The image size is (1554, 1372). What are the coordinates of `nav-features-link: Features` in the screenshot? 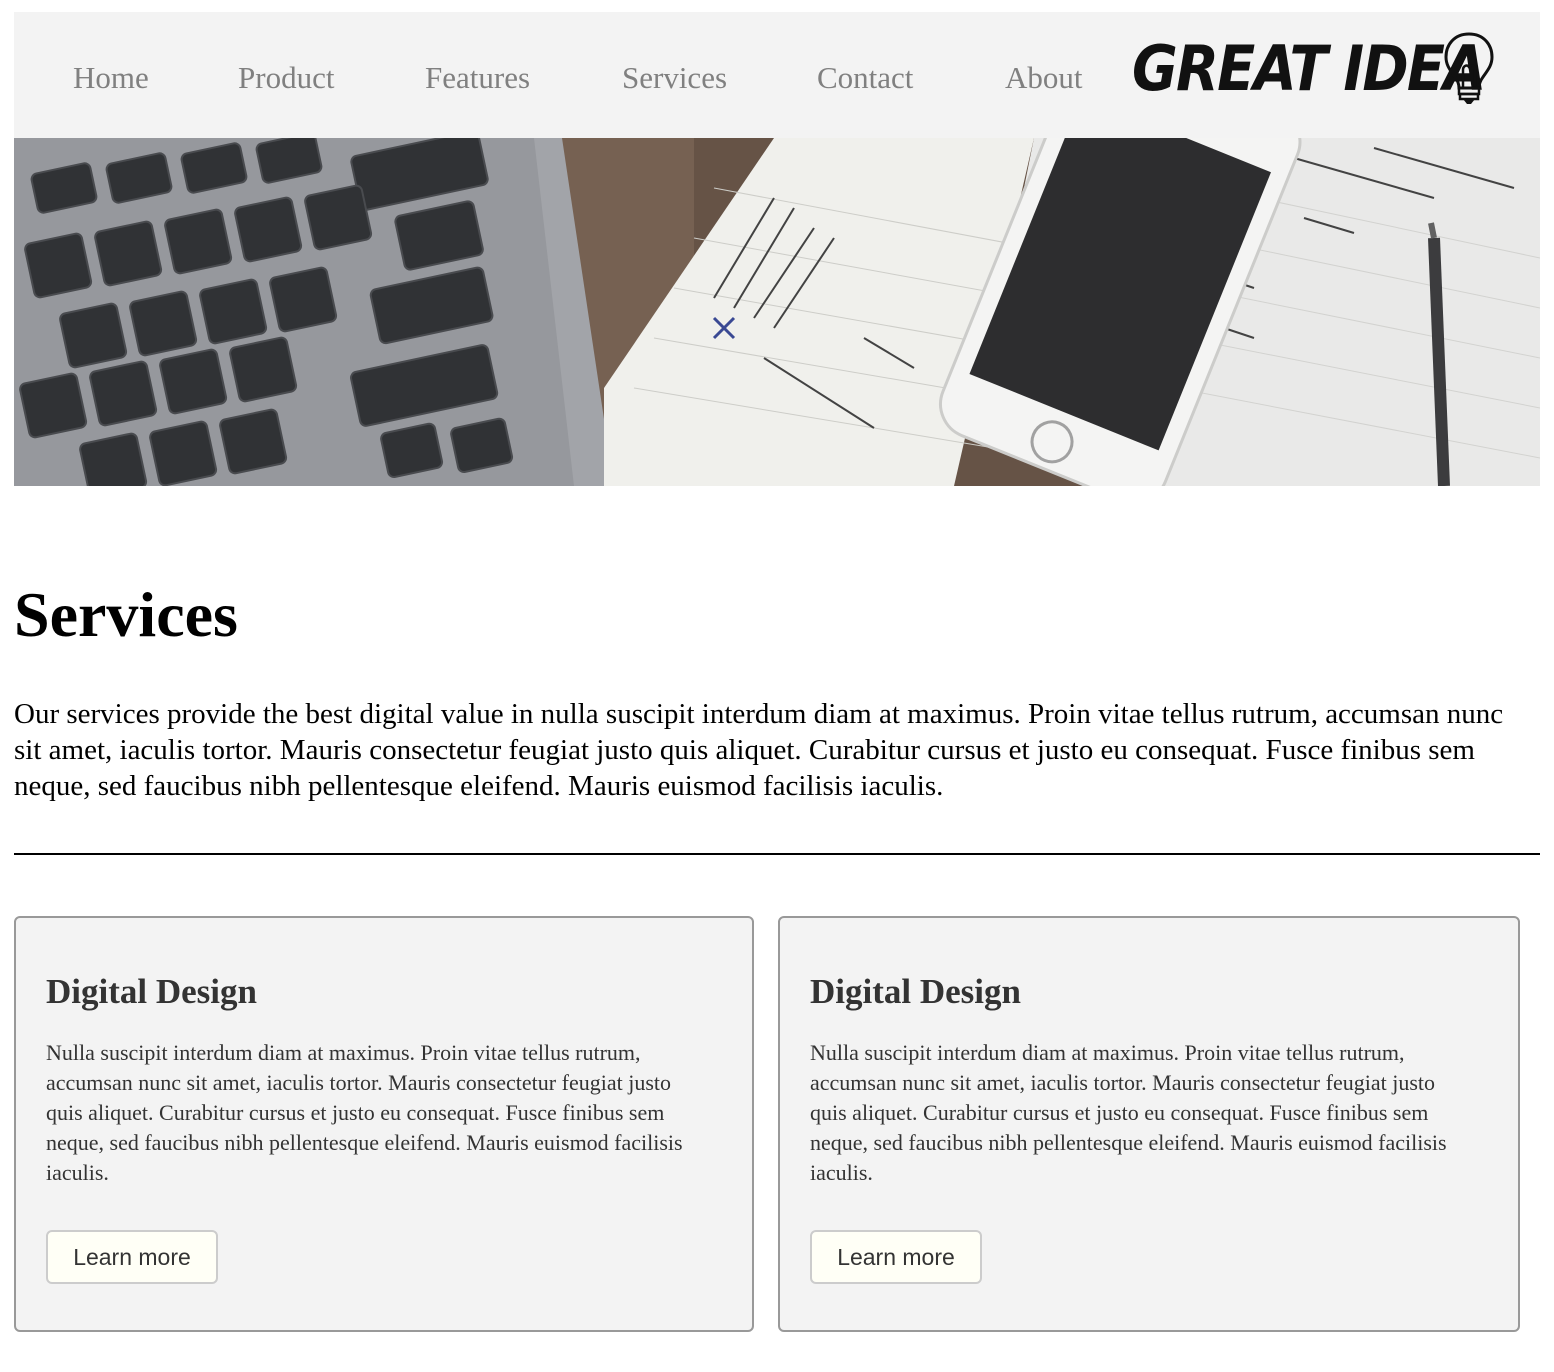 It's located at (477, 78).